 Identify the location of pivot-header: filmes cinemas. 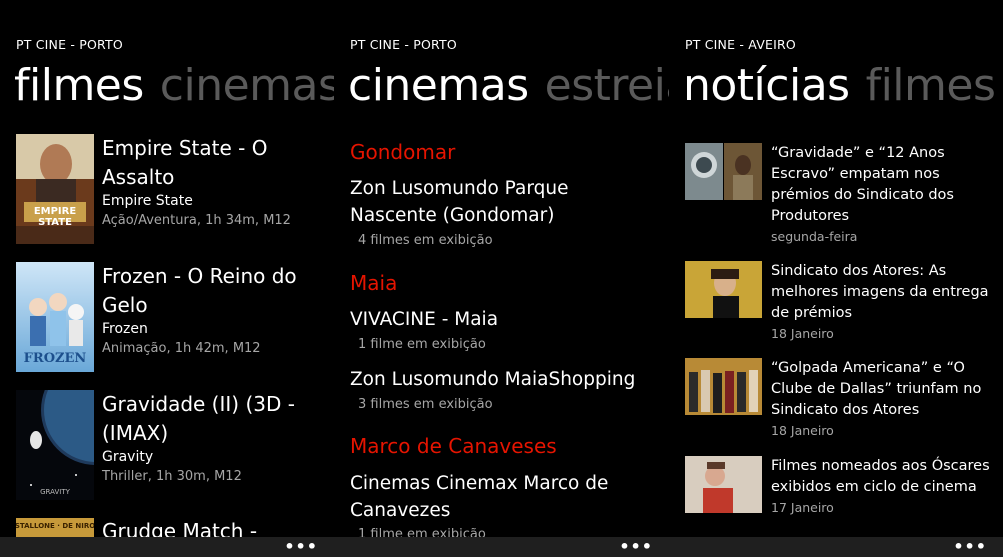
(174, 86).